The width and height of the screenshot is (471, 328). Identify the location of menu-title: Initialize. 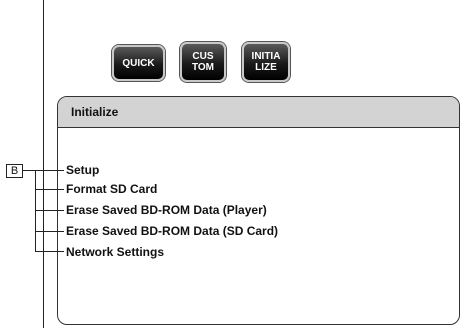
(258, 112).